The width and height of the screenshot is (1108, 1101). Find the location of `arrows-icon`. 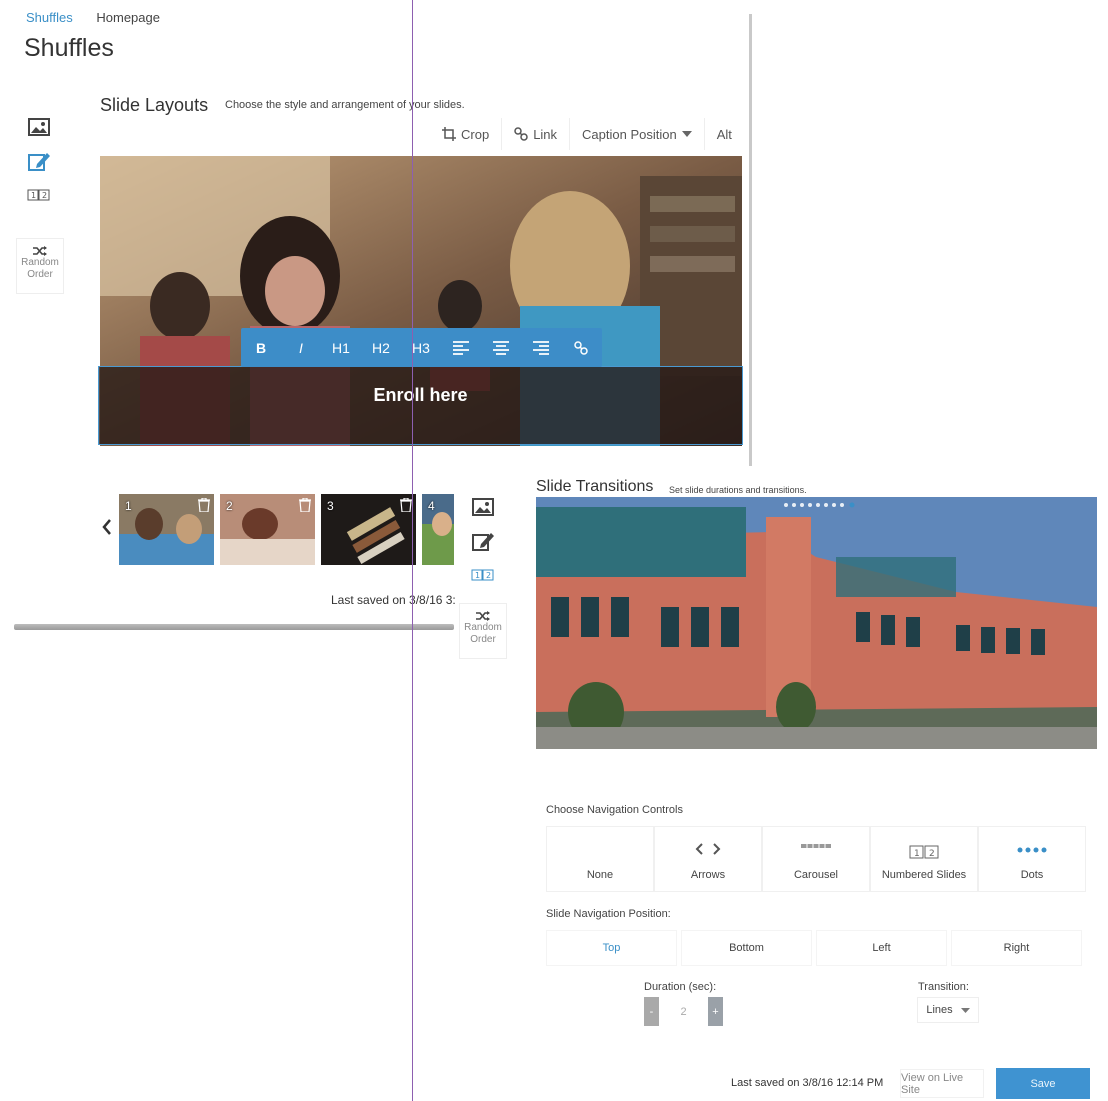

arrows-icon is located at coordinates (708, 849).